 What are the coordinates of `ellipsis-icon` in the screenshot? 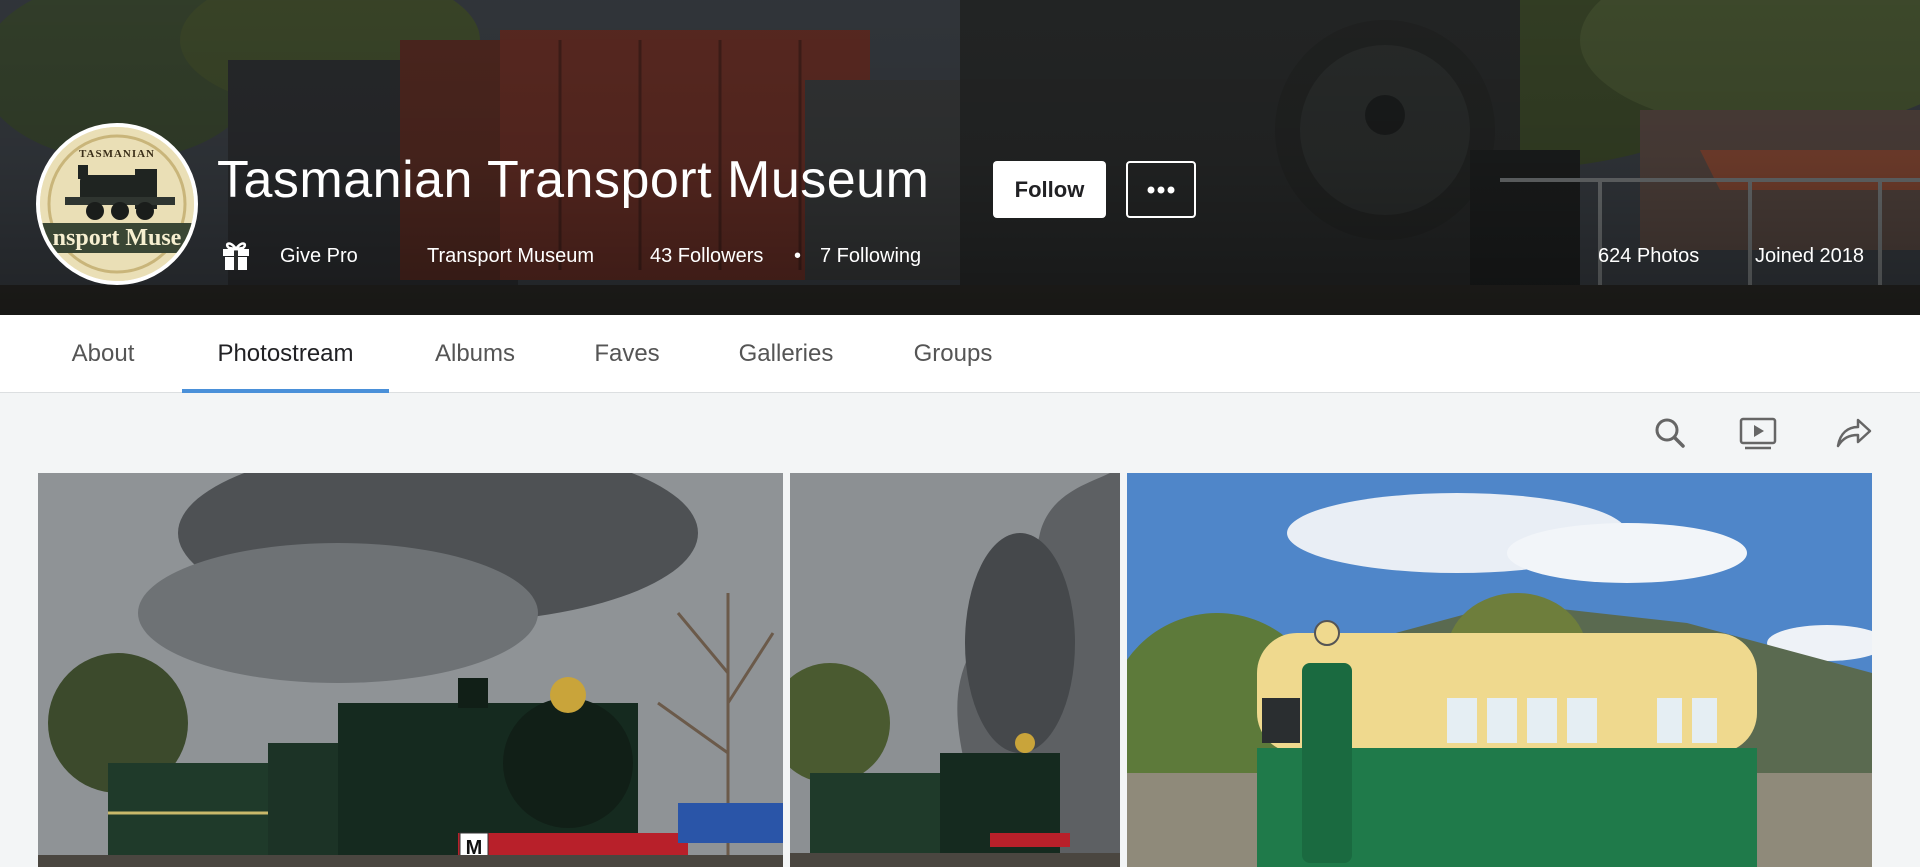 It's located at (1161, 189).